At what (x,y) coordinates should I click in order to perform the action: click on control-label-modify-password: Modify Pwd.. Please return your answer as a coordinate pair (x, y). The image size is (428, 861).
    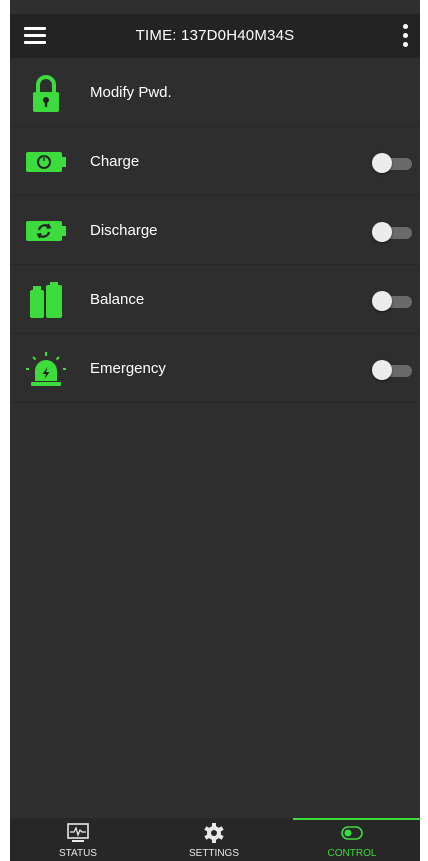
    Looking at the image, I should click on (131, 92).